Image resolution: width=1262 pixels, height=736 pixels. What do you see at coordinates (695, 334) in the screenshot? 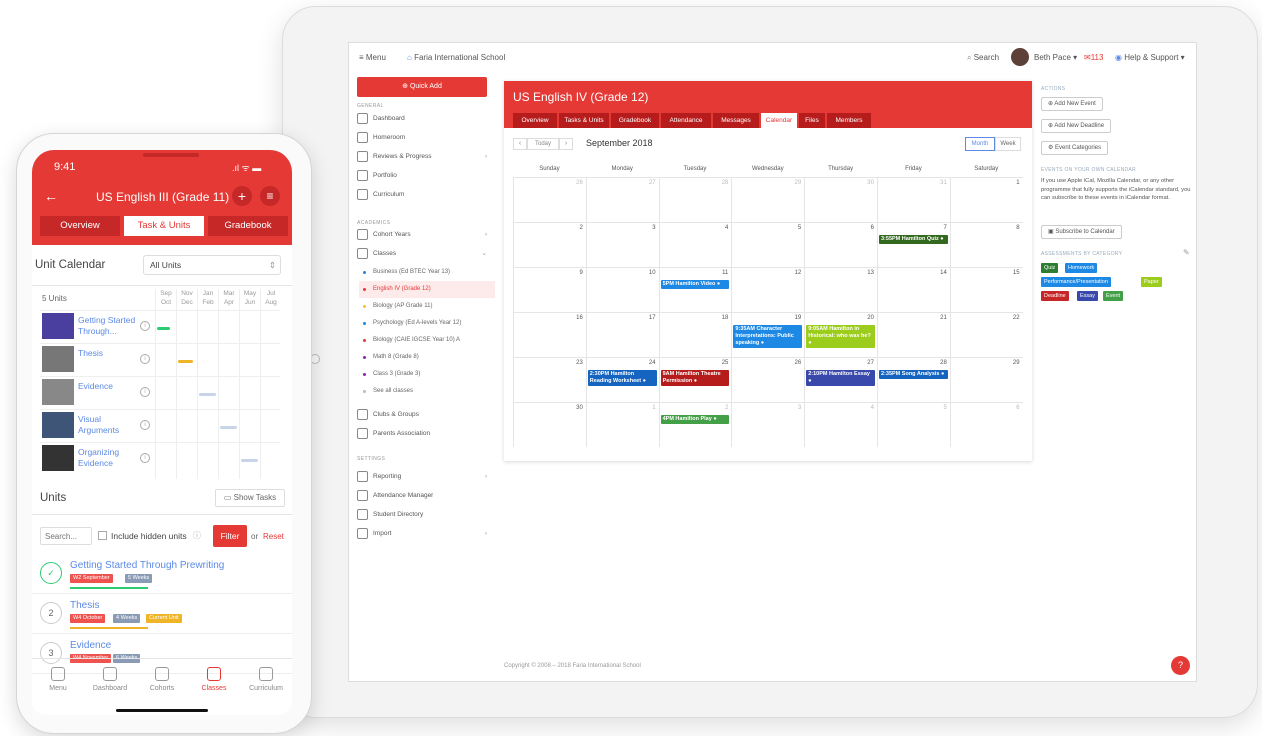
I see `calendar-day-cell: 18` at bounding box center [695, 334].